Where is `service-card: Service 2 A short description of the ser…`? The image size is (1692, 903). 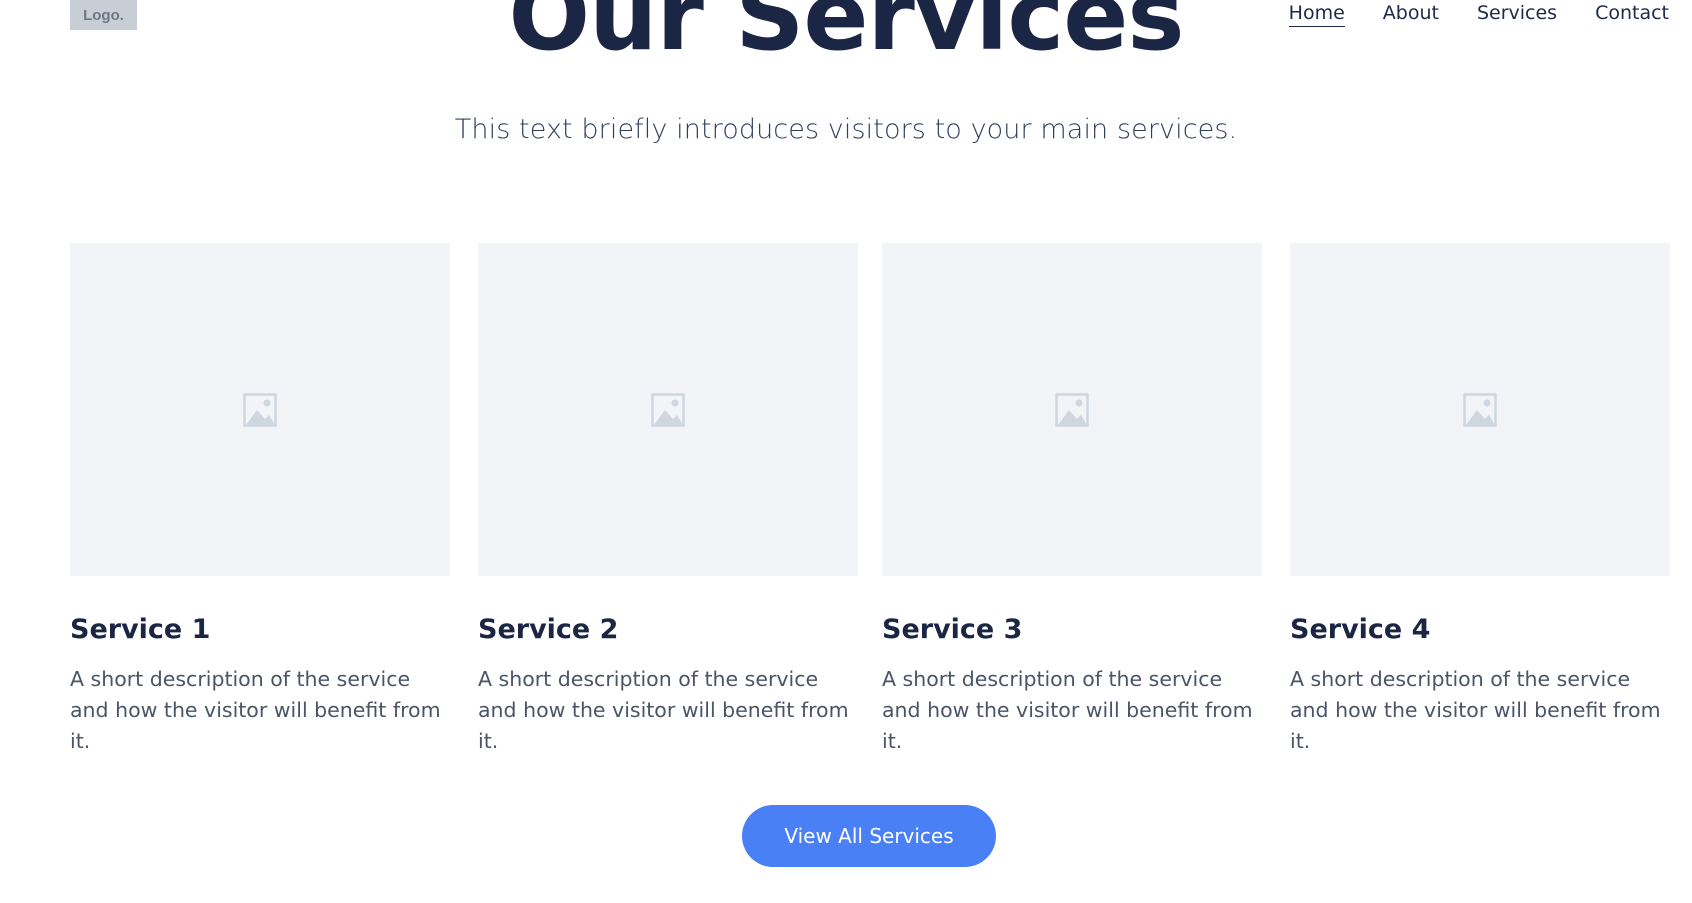 service-card: Service 2 A short description of the ser… is located at coordinates (668, 500).